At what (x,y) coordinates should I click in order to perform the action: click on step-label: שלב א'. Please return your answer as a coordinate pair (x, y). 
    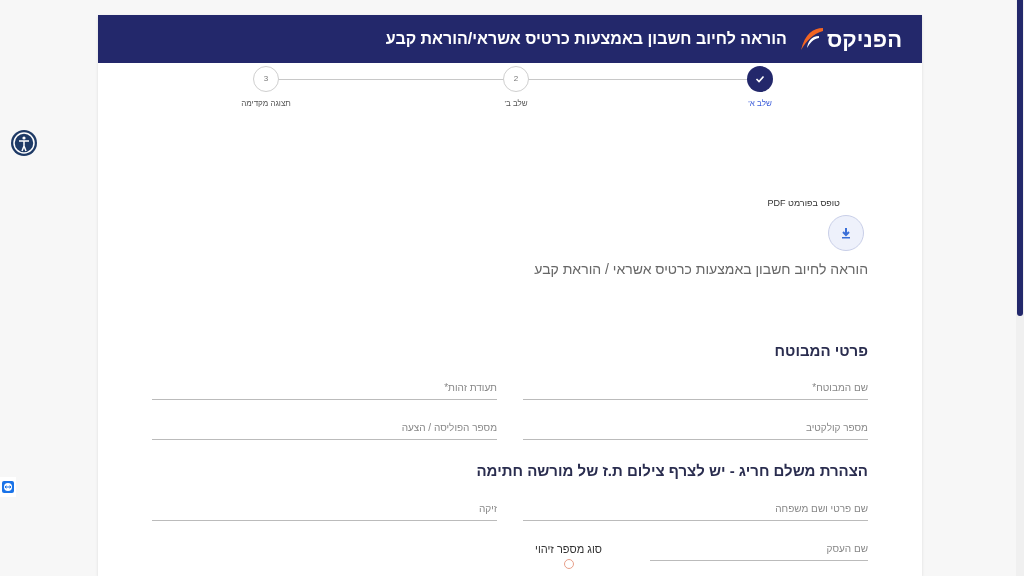
    Looking at the image, I should click on (760, 104).